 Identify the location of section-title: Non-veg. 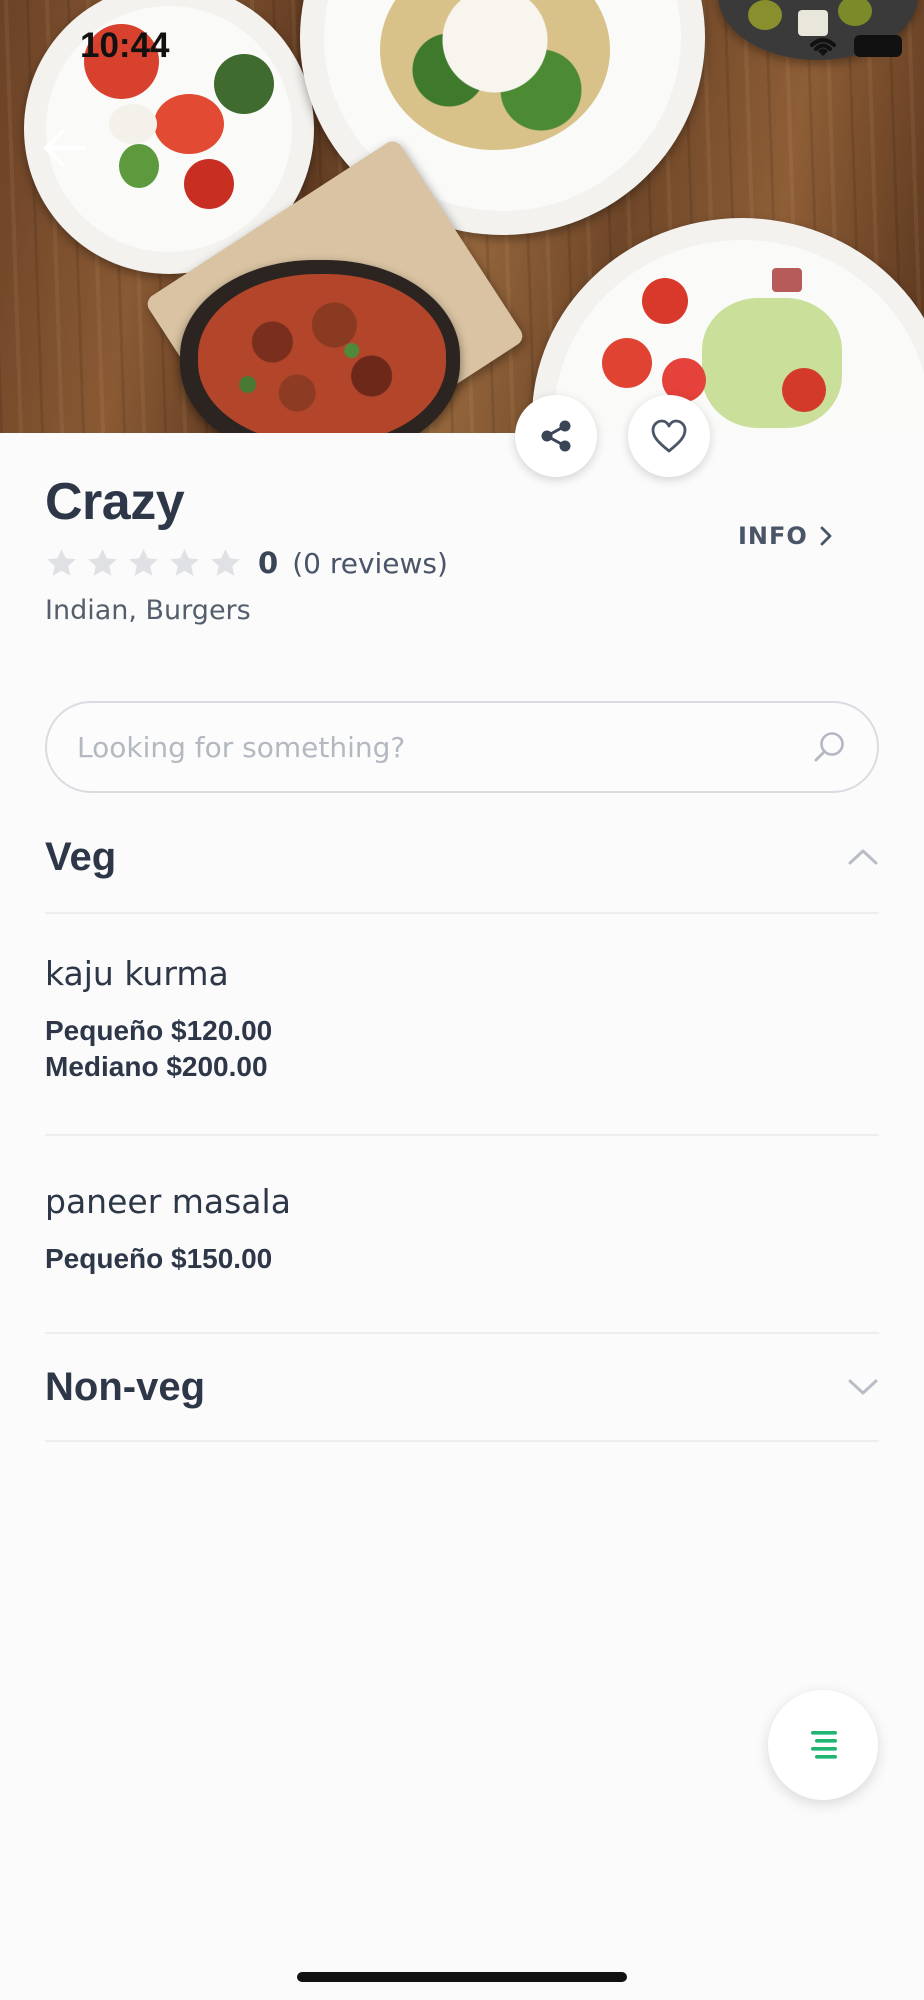
(125, 1386).